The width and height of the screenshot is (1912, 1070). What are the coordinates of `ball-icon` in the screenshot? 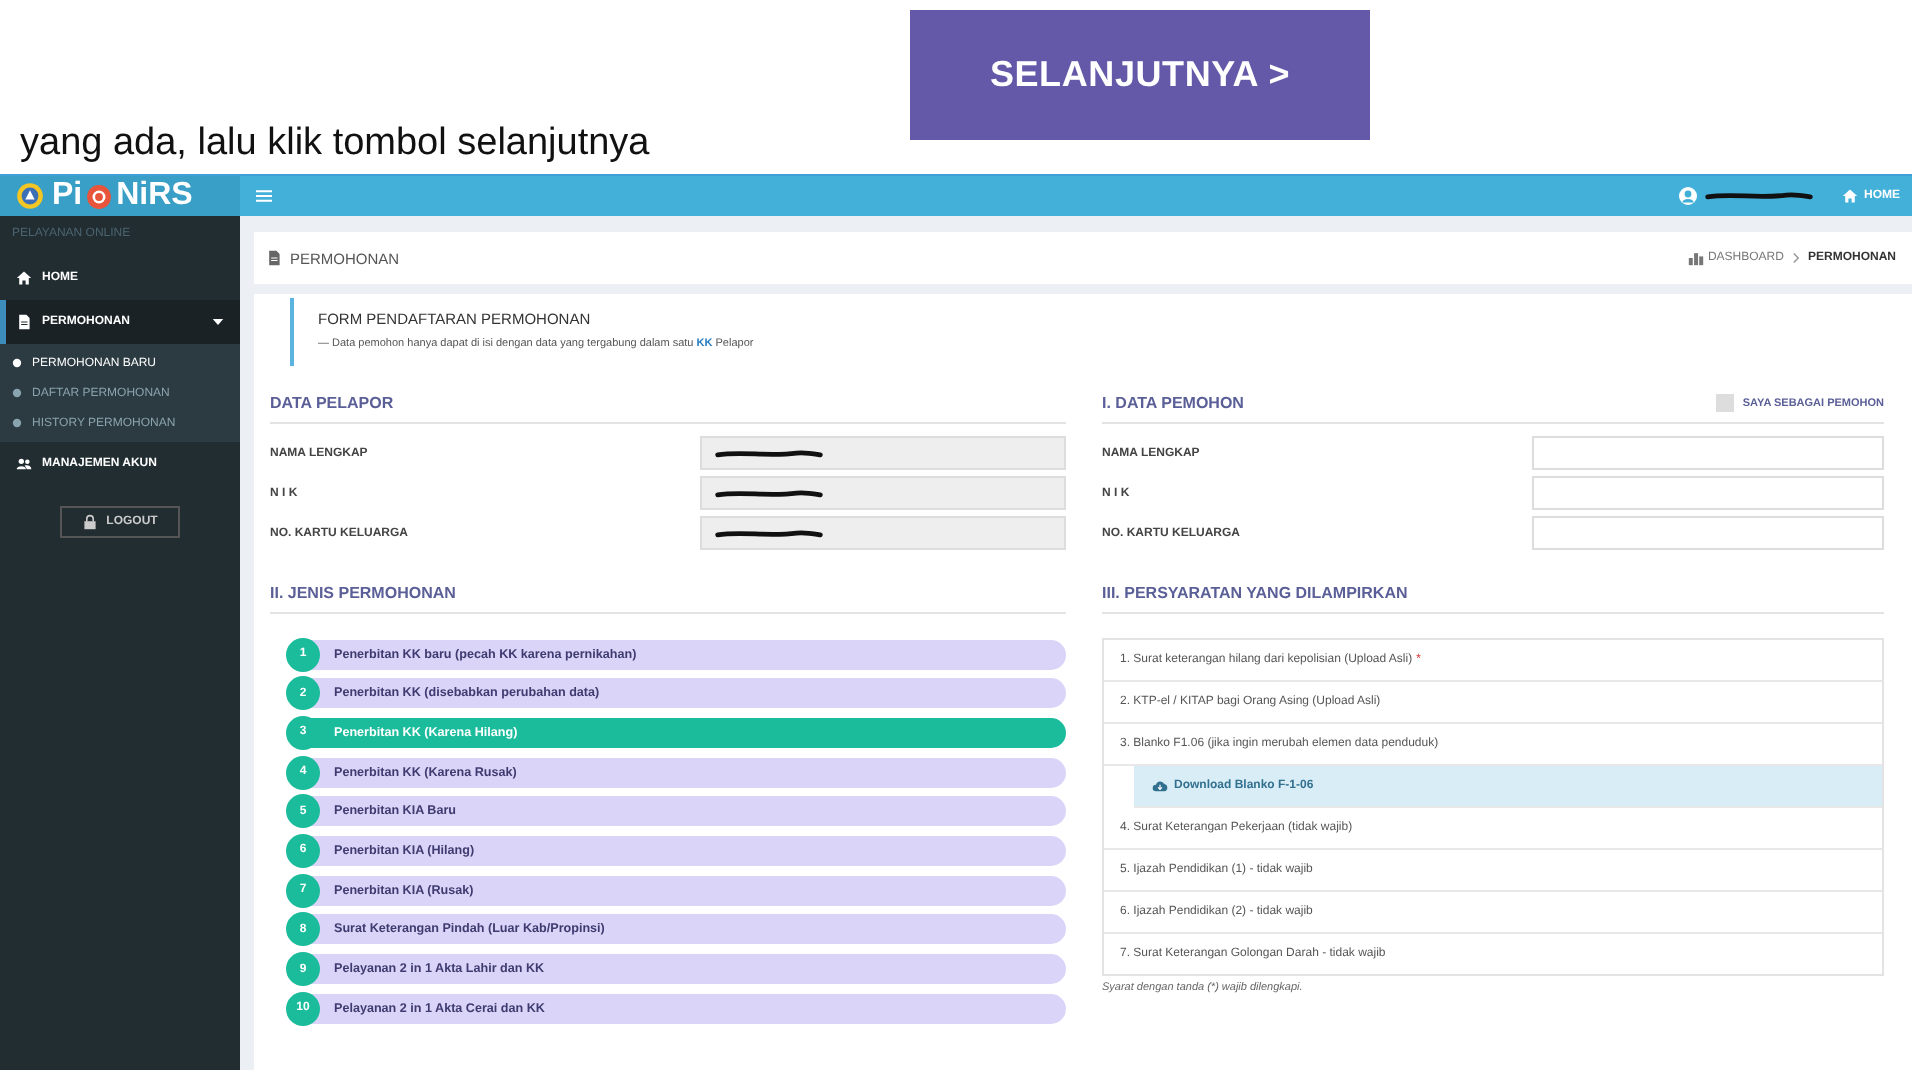 It's located at (99, 196).